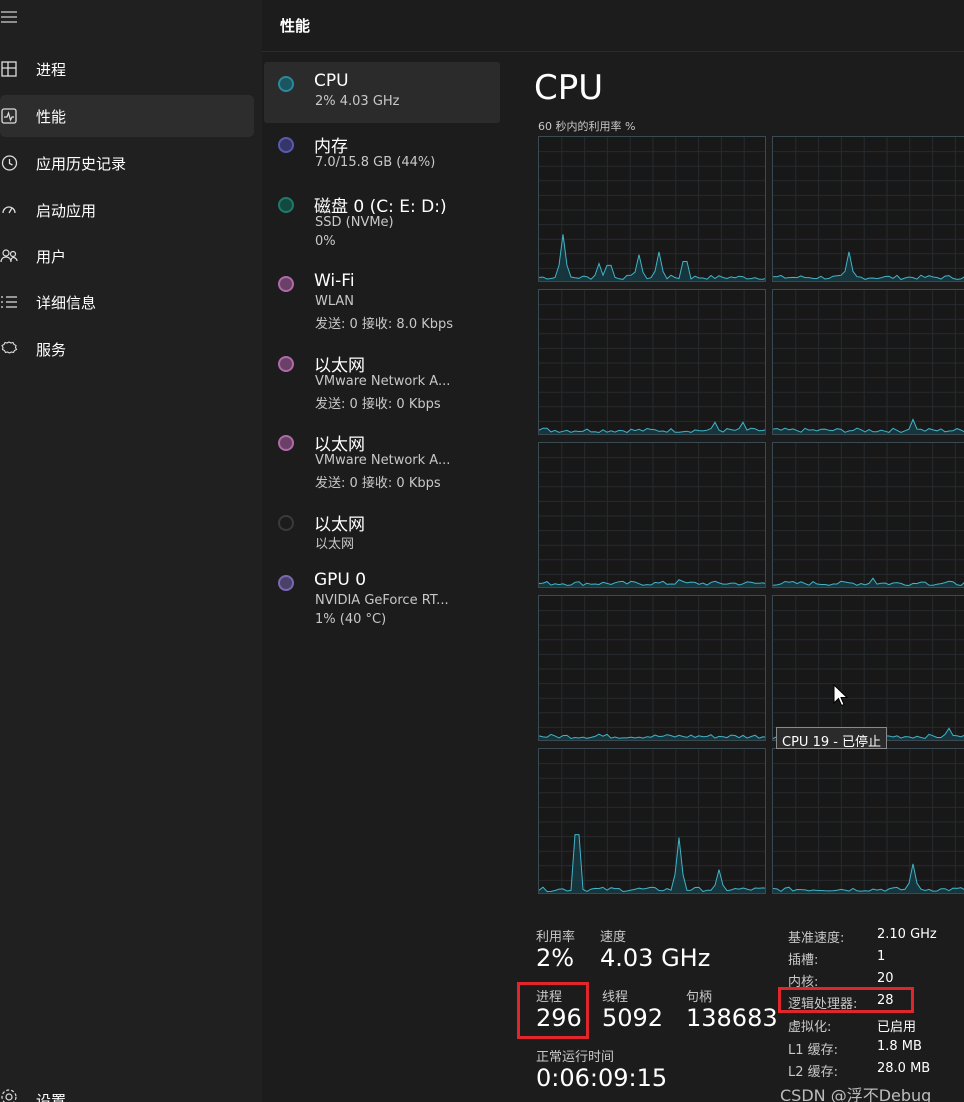  I want to click on highlight-box-processes, so click(553, 1010).